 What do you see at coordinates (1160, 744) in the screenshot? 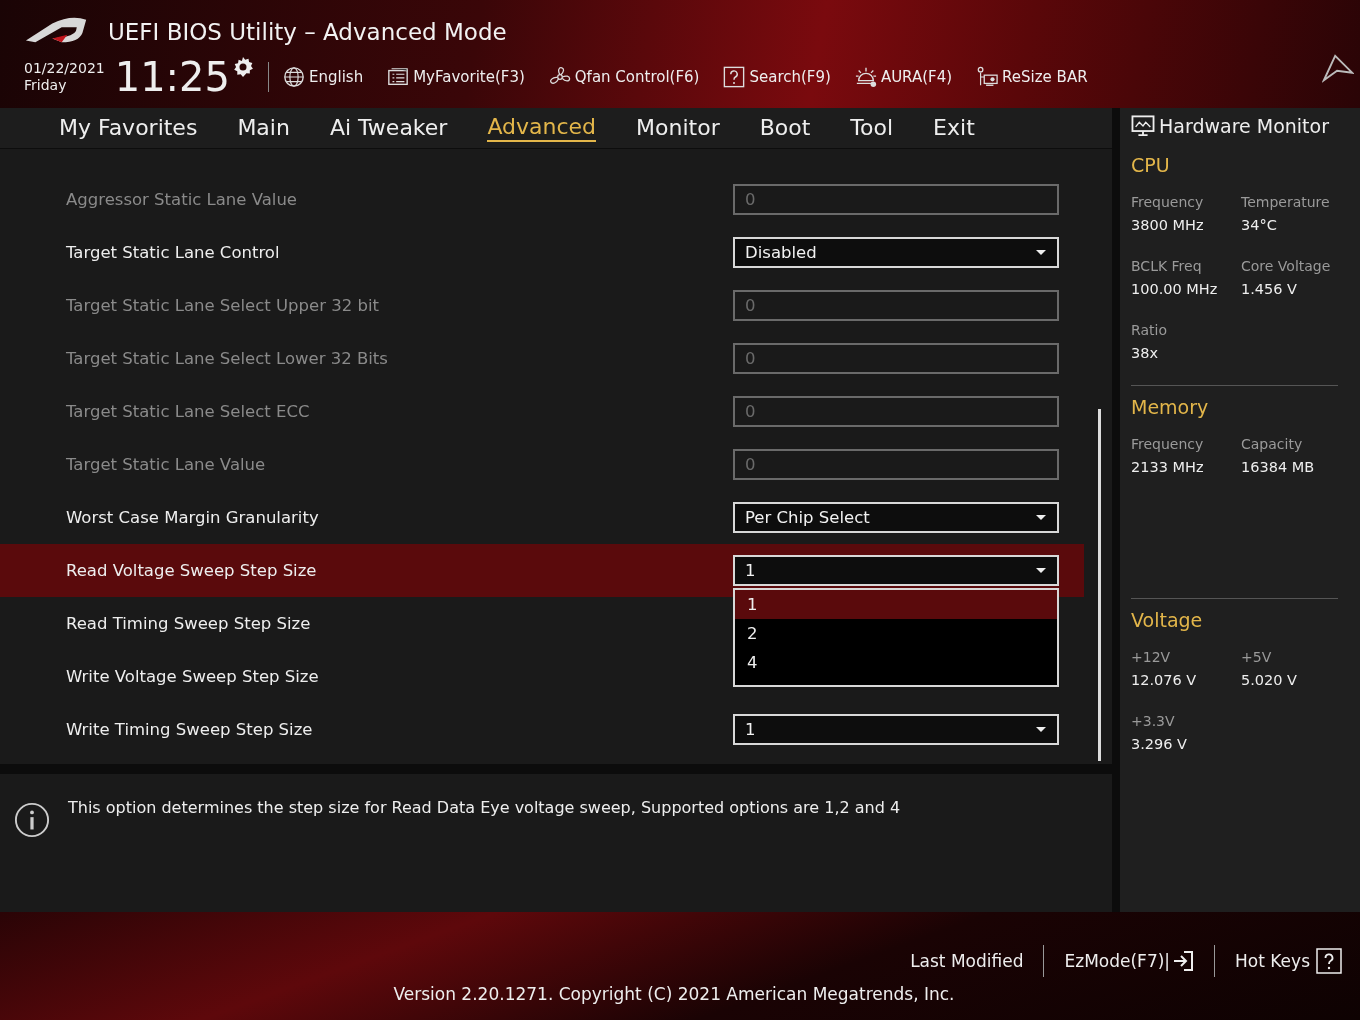
I see `reading-value: 3.296 V` at bounding box center [1160, 744].